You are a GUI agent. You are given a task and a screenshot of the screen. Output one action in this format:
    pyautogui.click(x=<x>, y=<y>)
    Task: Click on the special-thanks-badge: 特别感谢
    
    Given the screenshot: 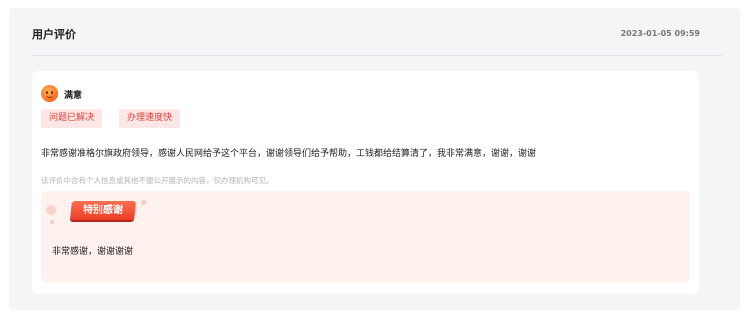 What is the action you would take?
    pyautogui.click(x=103, y=210)
    